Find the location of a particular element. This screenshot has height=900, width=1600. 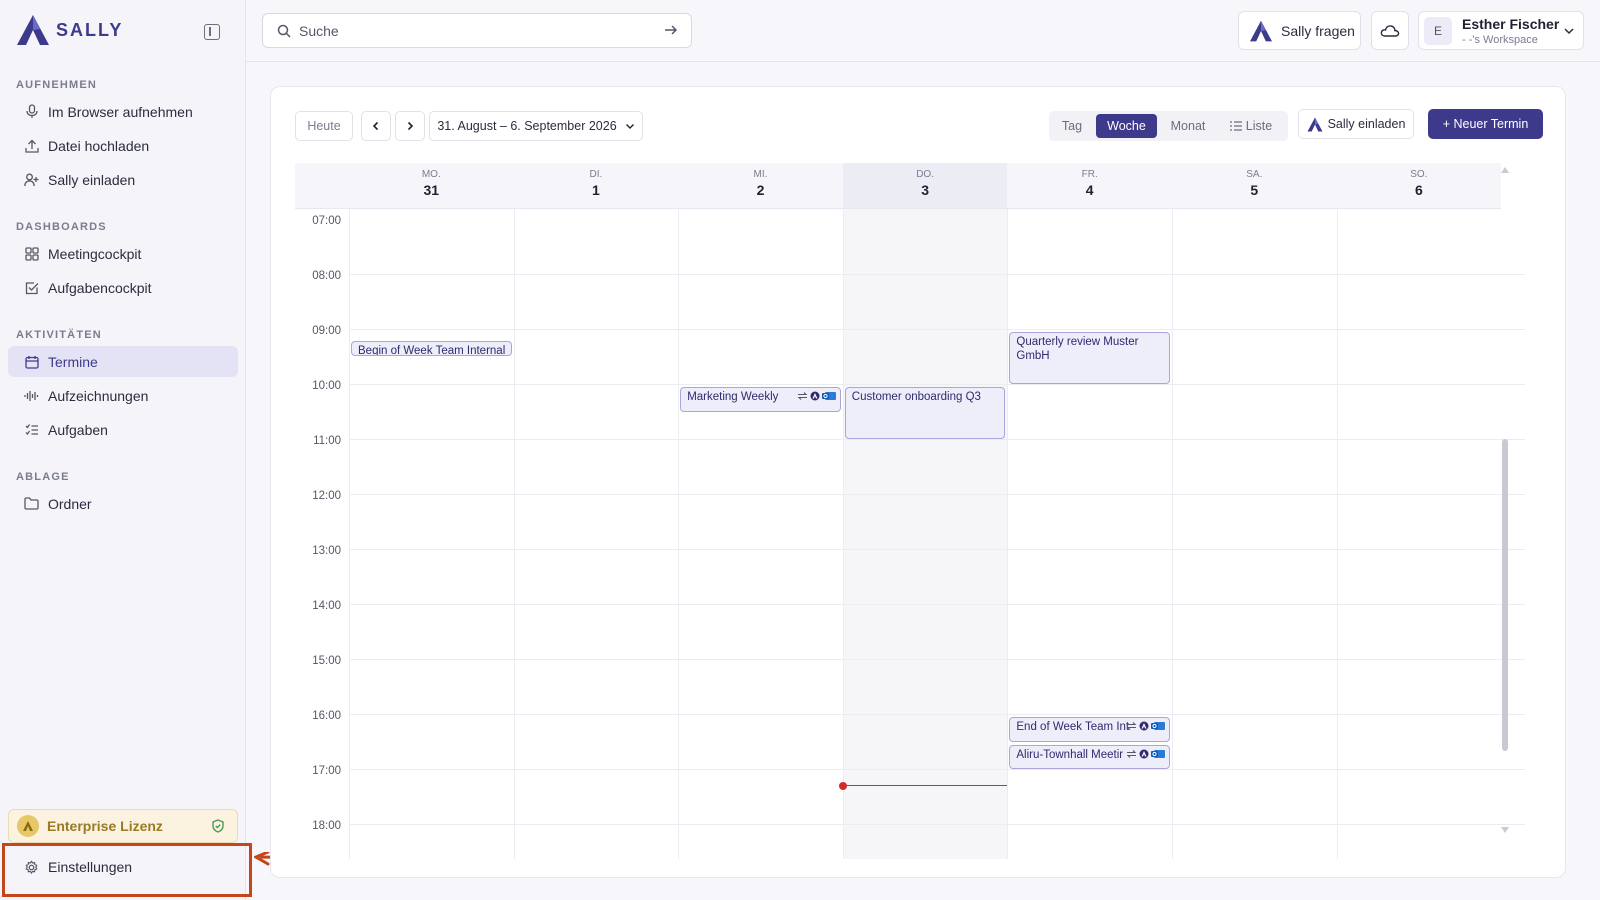

hour-label: 09:00 is located at coordinates (326, 331).